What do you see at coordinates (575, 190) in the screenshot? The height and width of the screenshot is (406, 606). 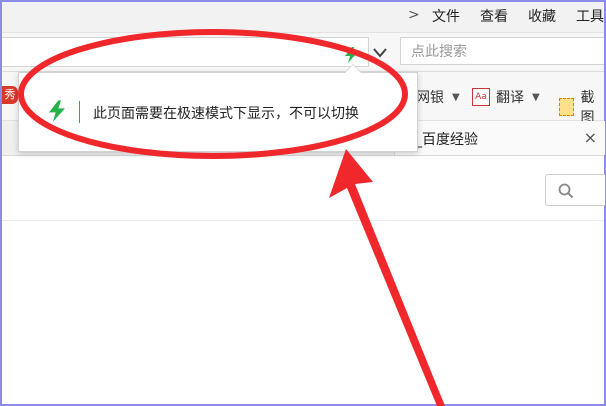 I see `page-search-button` at bounding box center [575, 190].